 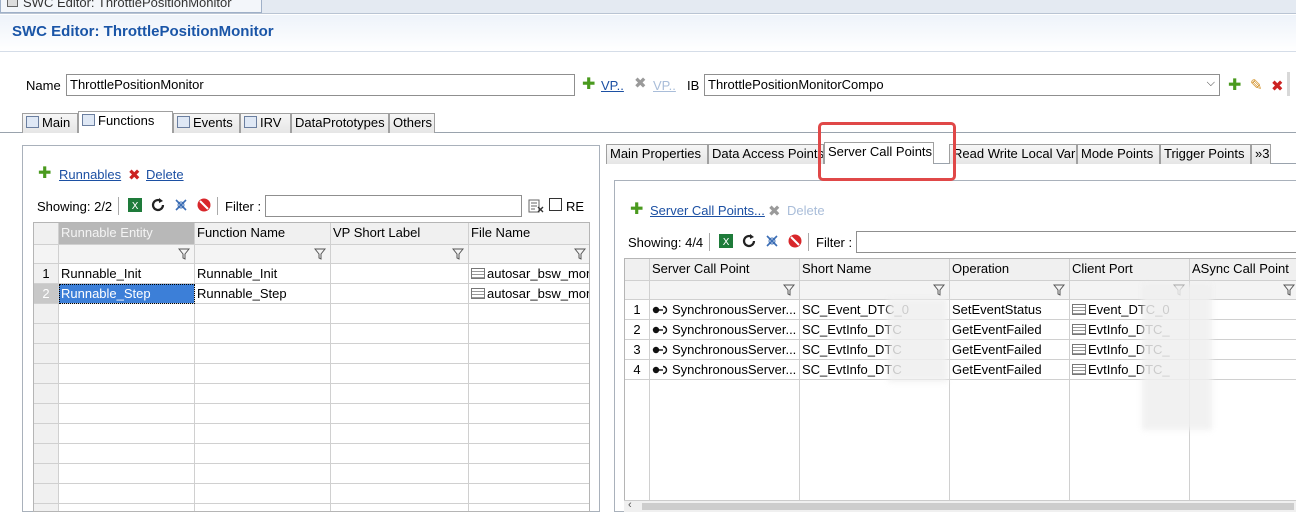 I want to click on scroll-left-icon: ‹, so click(x=630, y=505).